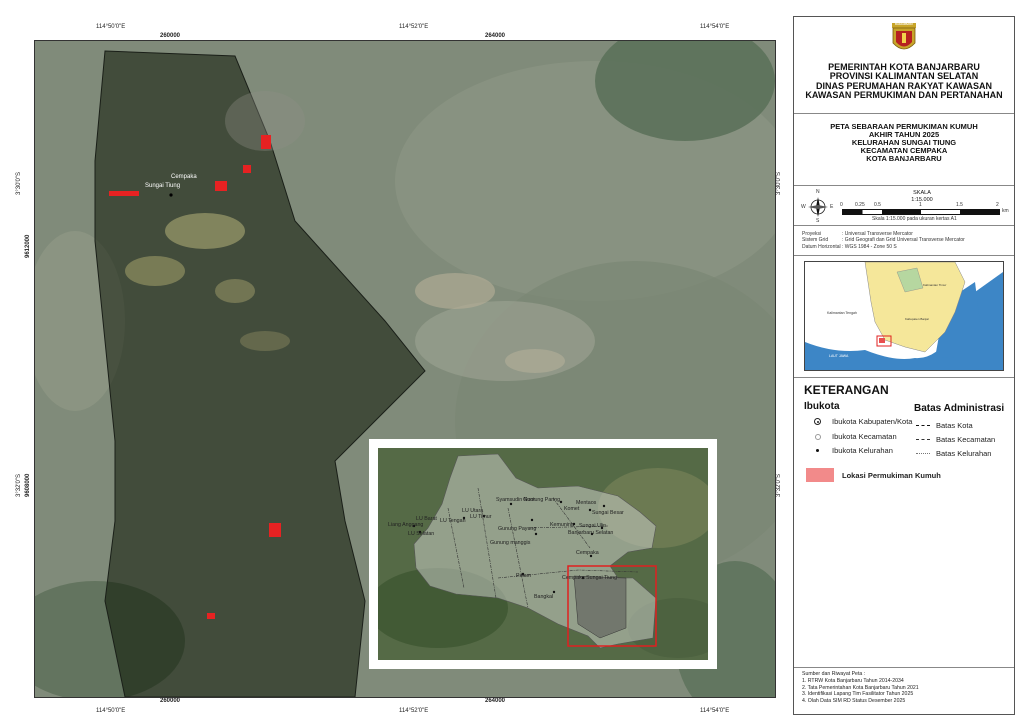  What do you see at coordinates (414, 27) in the screenshot?
I see `top-lon-label: 114°52'0"E` at bounding box center [414, 27].